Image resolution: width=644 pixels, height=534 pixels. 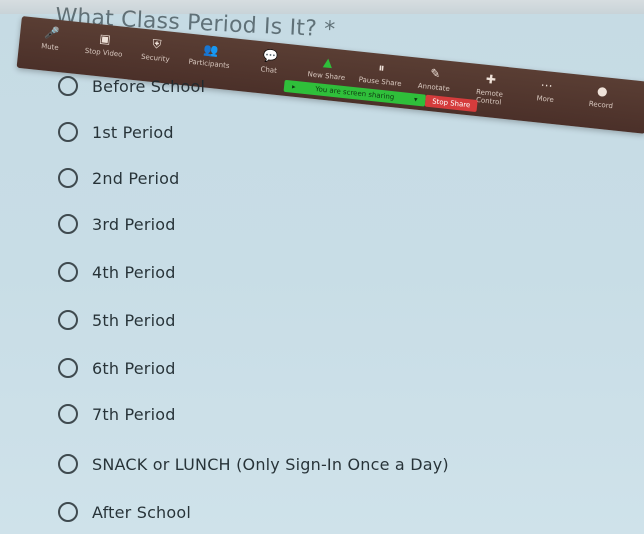 I want to click on remote-control-icon: ✚, so click(x=491, y=79).